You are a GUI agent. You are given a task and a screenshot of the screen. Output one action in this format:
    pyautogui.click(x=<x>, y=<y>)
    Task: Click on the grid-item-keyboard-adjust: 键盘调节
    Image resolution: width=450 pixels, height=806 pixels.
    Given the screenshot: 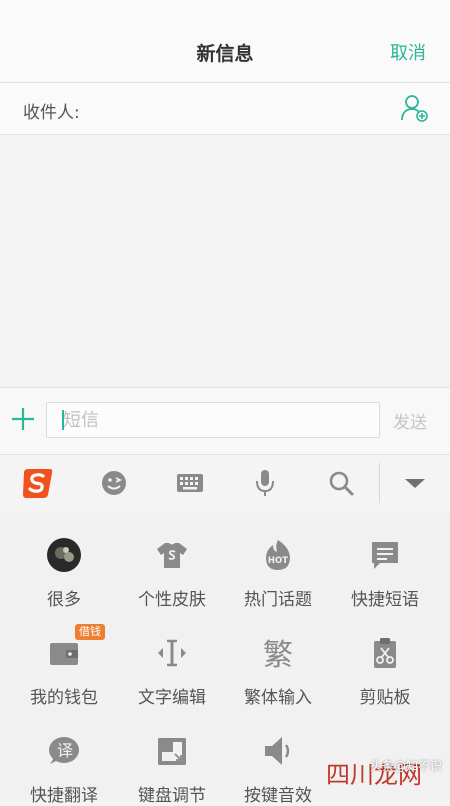 What is the action you would take?
    pyautogui.click(x=172, y=756)
    